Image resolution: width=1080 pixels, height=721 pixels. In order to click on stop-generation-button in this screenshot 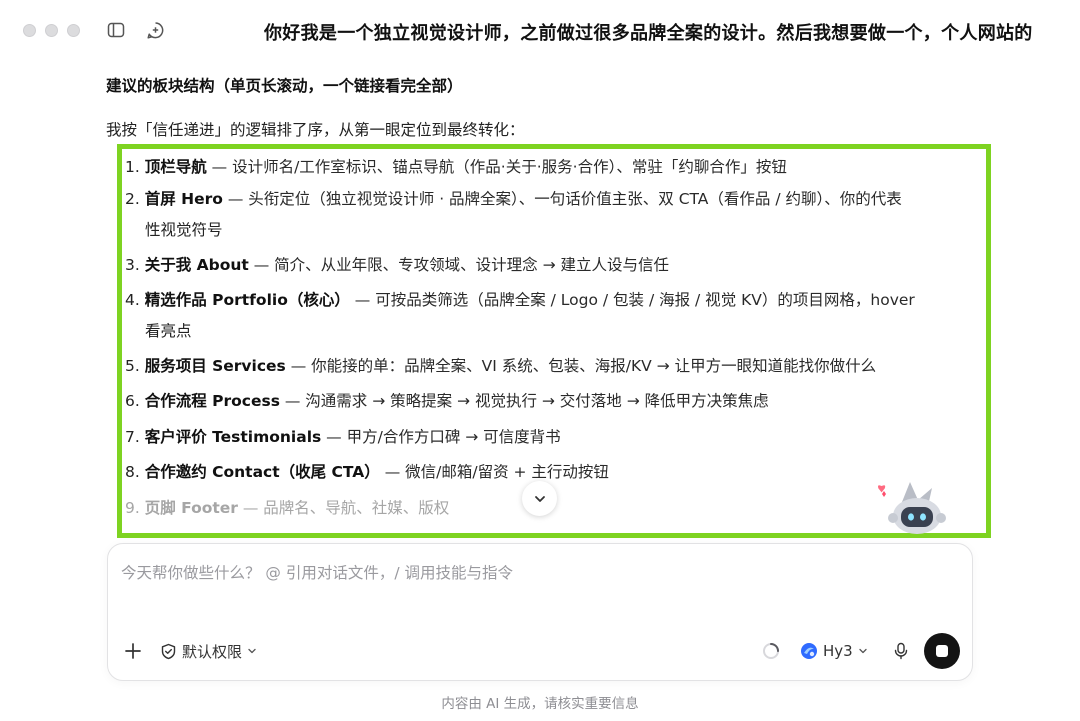, I will do `click(942, 651)`.